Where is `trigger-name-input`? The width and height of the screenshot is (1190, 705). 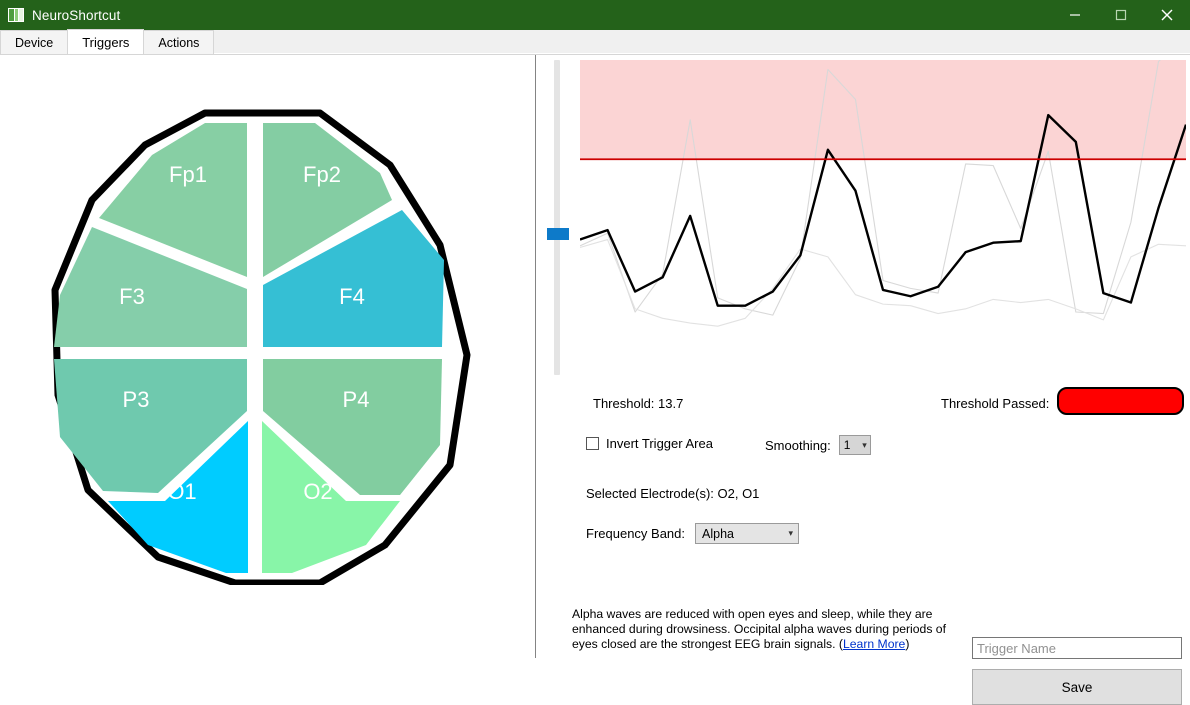
trigger-name-input is located at coordinates (1077, 648).